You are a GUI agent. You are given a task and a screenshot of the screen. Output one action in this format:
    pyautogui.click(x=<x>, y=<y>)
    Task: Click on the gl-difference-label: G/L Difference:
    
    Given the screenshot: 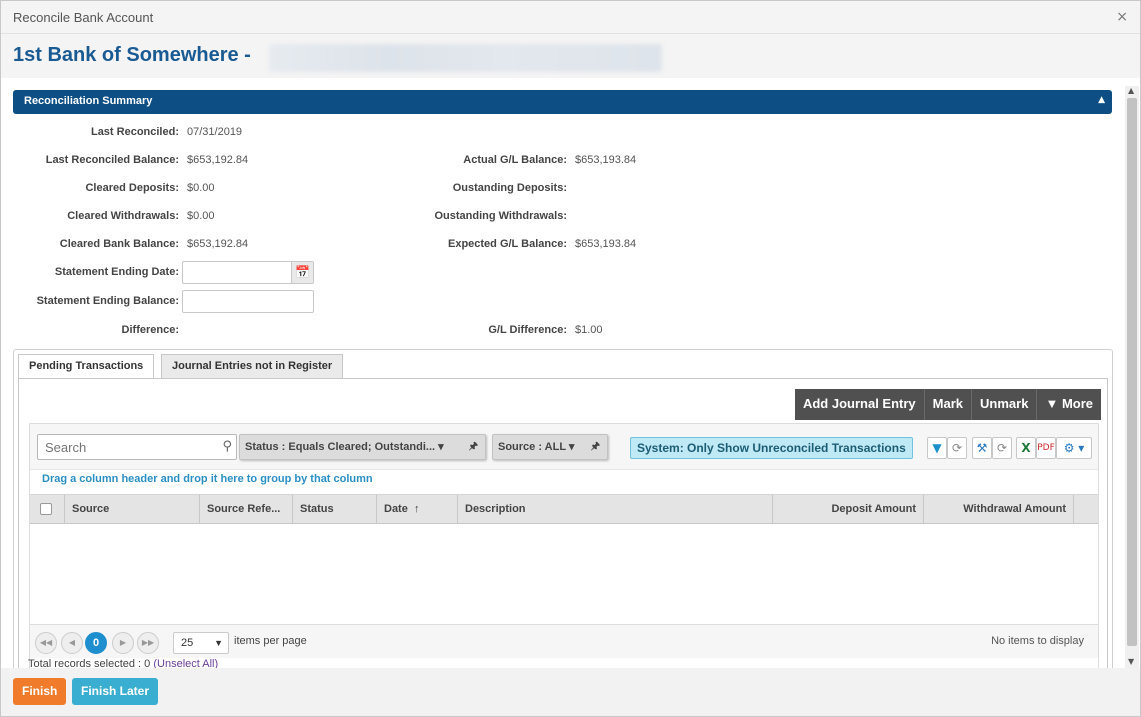 What is the action you would take?
    pyautogui.click(x=527, y=330)
    